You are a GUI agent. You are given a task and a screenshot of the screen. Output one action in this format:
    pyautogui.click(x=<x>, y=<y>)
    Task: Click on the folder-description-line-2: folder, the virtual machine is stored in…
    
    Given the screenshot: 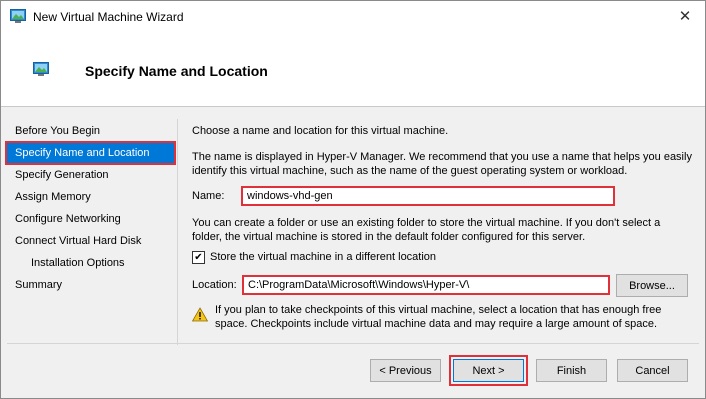 What is the action you would take?
    pyautogui.click(x=389, y=237)
    